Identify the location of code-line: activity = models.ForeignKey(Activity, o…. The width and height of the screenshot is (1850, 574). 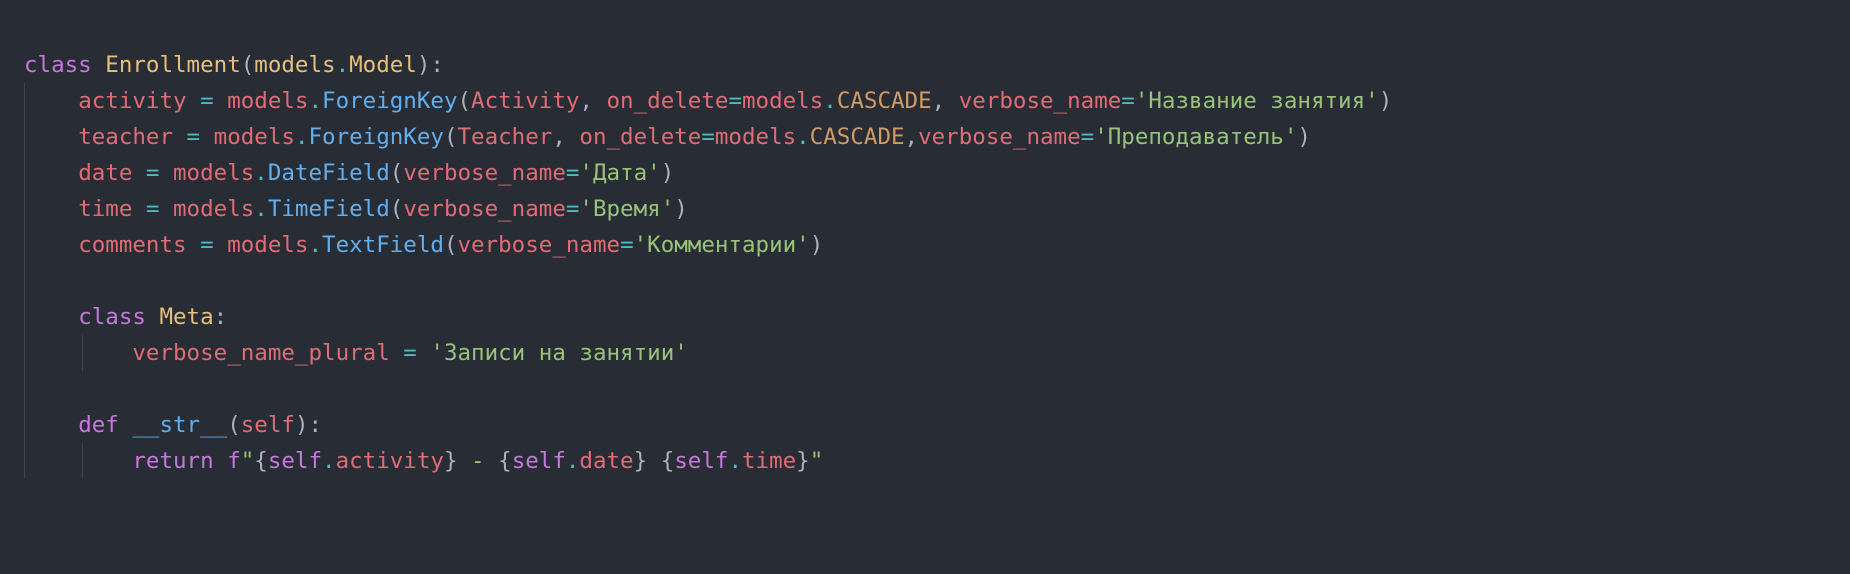
(708, 101).